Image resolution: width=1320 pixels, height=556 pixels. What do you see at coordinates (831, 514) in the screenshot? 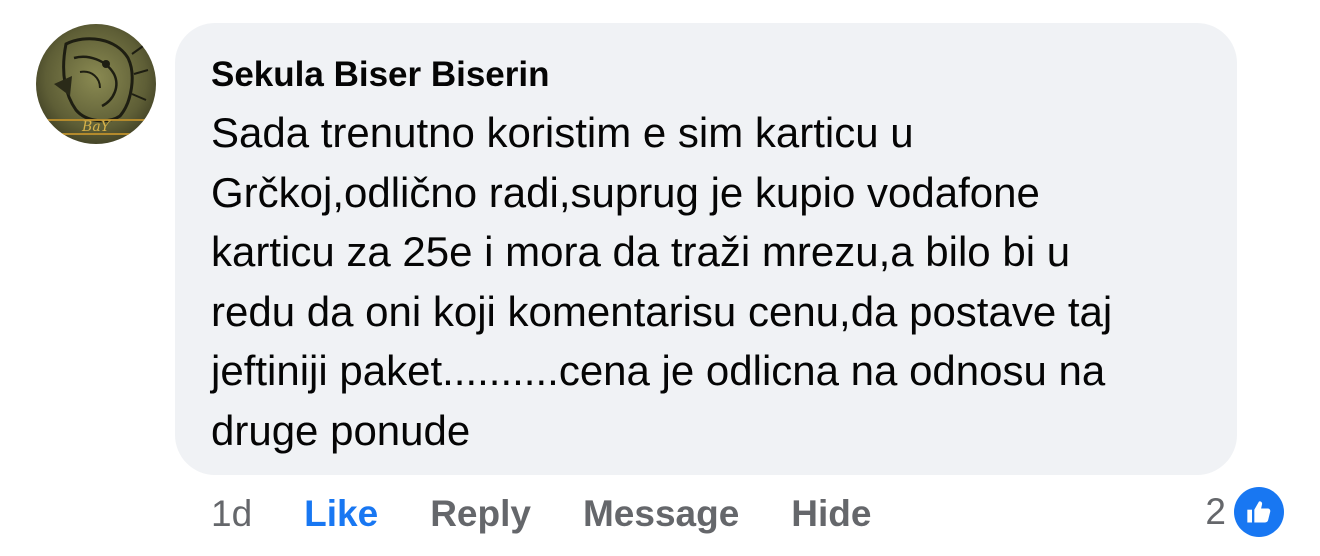
I see `hide-button: Hide` at bounding box center [831, 514].